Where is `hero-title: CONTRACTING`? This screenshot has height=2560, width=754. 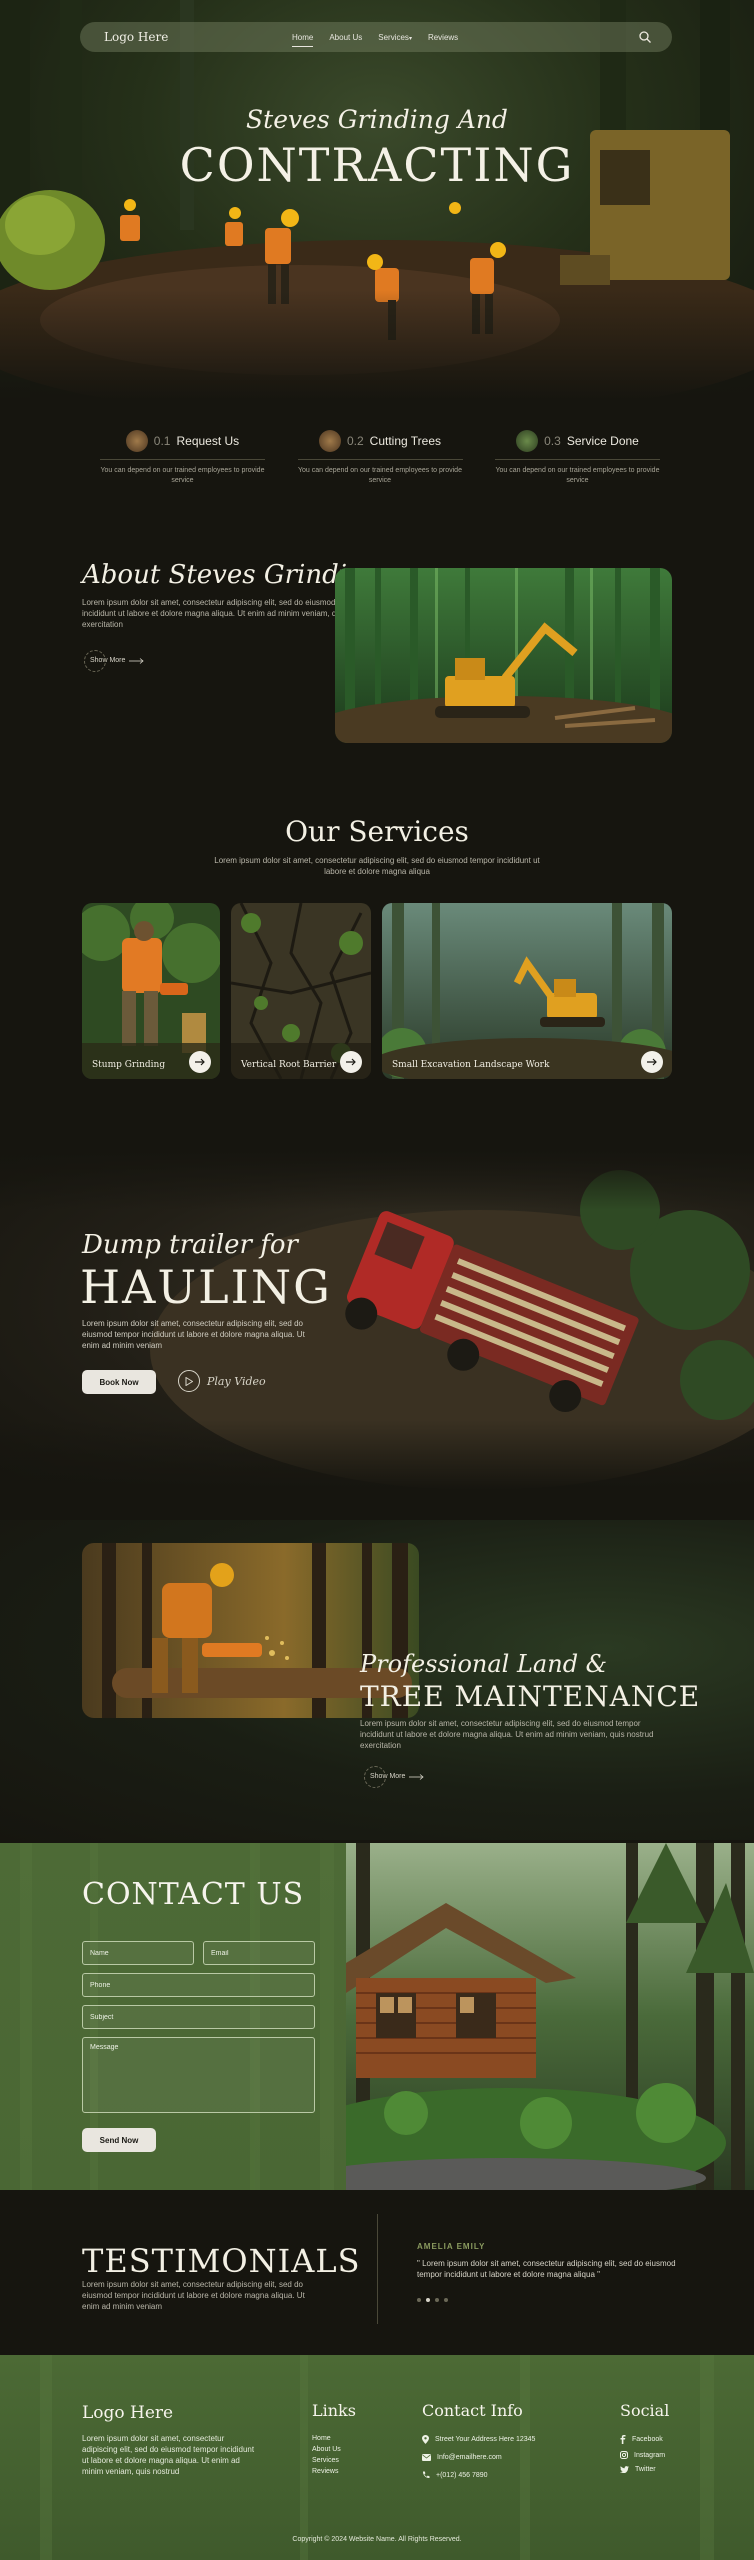 hero-title: CONTRACTING is located at coordinates (377, 165).